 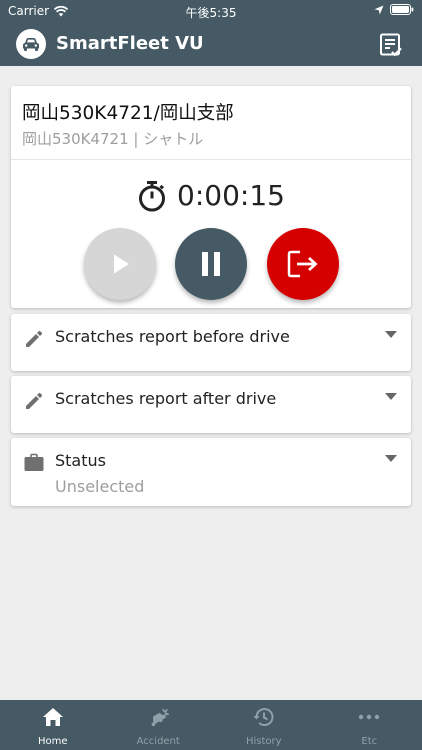 What do you see at coordinates (128, 113) in the screenshot?
I see `vehicle-title: 岡山530K4721/岡山支部` at bounding box center [128, 113].